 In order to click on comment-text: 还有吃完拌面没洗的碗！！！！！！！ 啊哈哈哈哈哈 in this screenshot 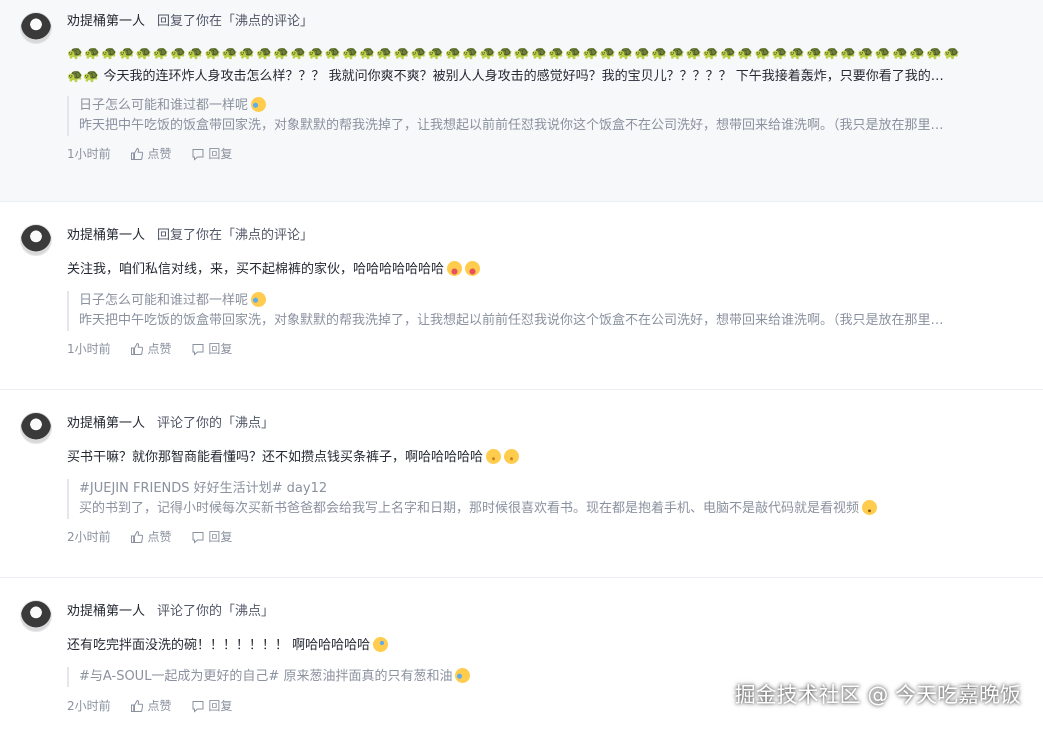, I will do `click(219, 645)`.